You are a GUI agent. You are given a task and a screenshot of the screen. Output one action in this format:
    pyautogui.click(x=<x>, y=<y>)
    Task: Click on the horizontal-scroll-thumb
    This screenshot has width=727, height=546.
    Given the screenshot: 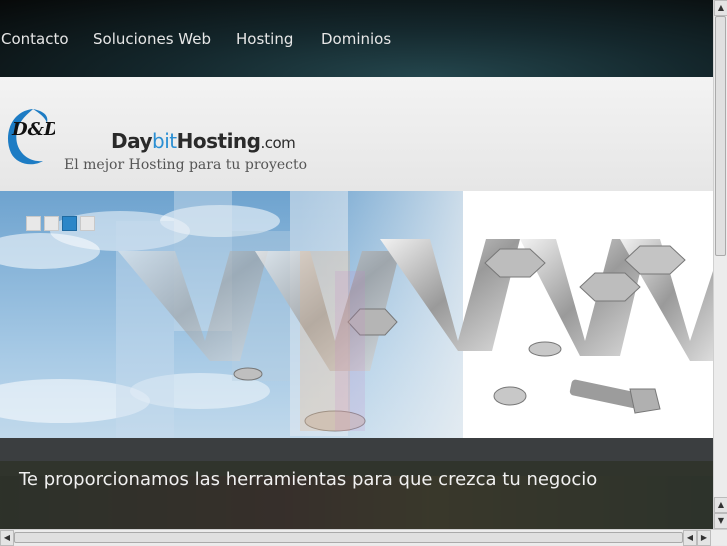 What is the action you would take?
    pyautogui.click(x=348, y=537)
    